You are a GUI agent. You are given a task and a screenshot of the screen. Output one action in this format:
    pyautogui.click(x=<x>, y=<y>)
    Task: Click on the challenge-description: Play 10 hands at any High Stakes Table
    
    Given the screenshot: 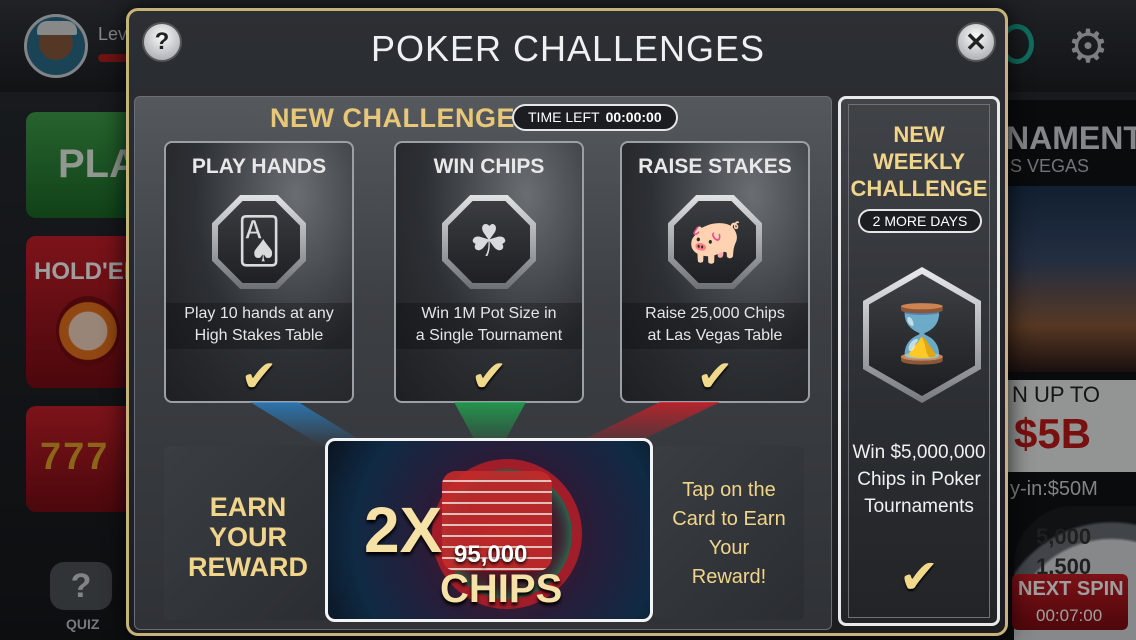 What is the action you would take?
    pyautogui.click(x=259, y=326)
    